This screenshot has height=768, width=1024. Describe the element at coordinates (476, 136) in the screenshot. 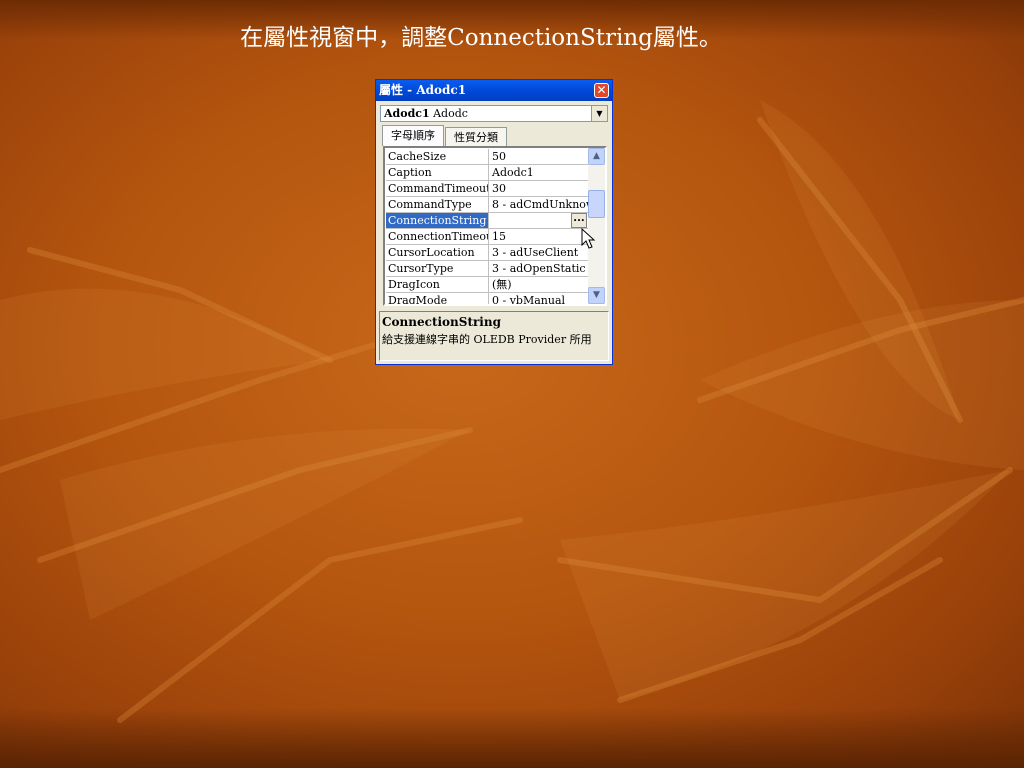

I see `tab-categorized: 性質分類` at that location.